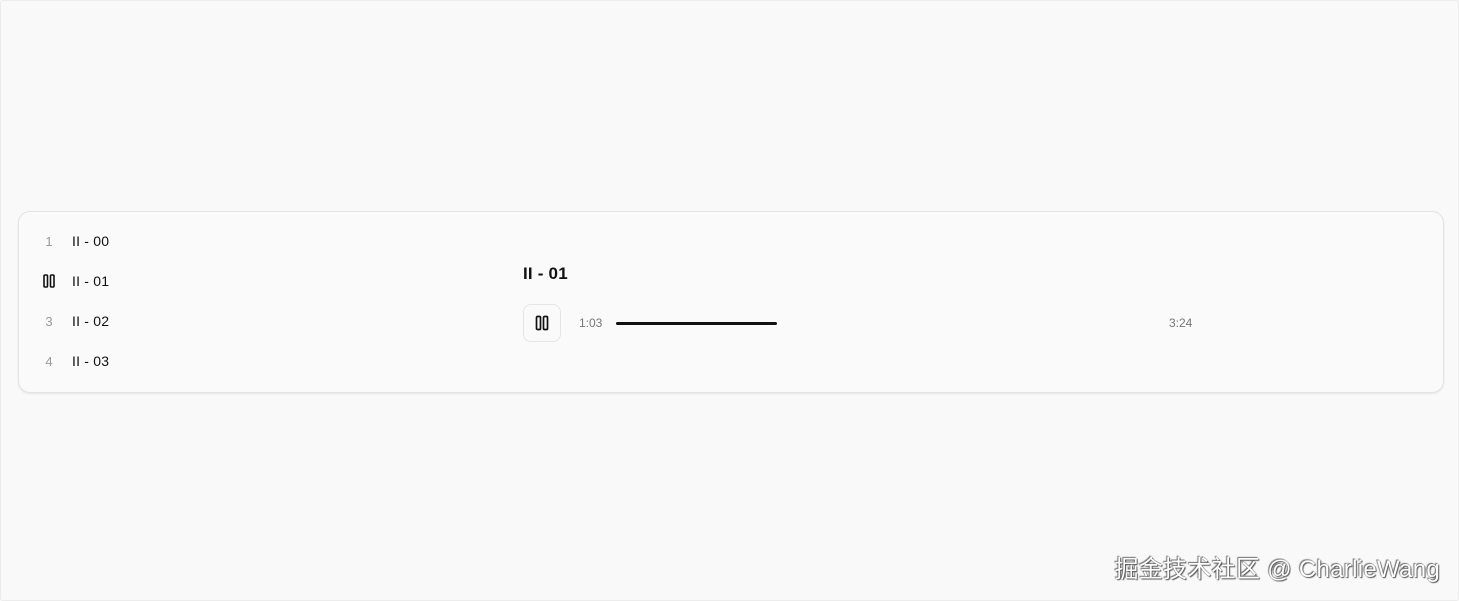 This screenshot has height=601, width=1459. I want to click on total-time: 3:24, so click(1181, 323).